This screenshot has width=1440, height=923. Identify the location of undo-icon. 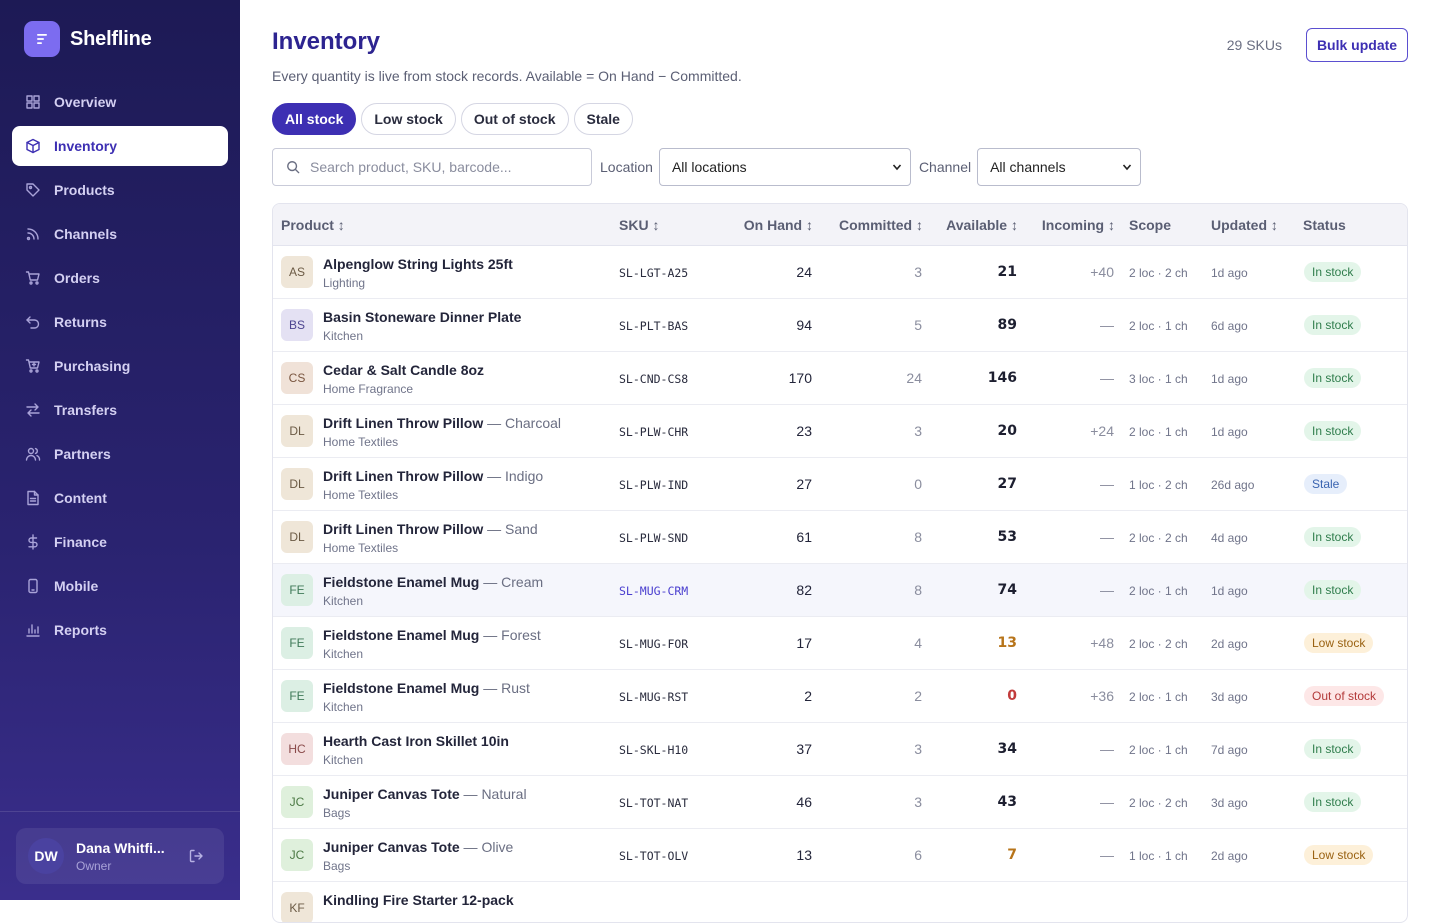
(33, 322).